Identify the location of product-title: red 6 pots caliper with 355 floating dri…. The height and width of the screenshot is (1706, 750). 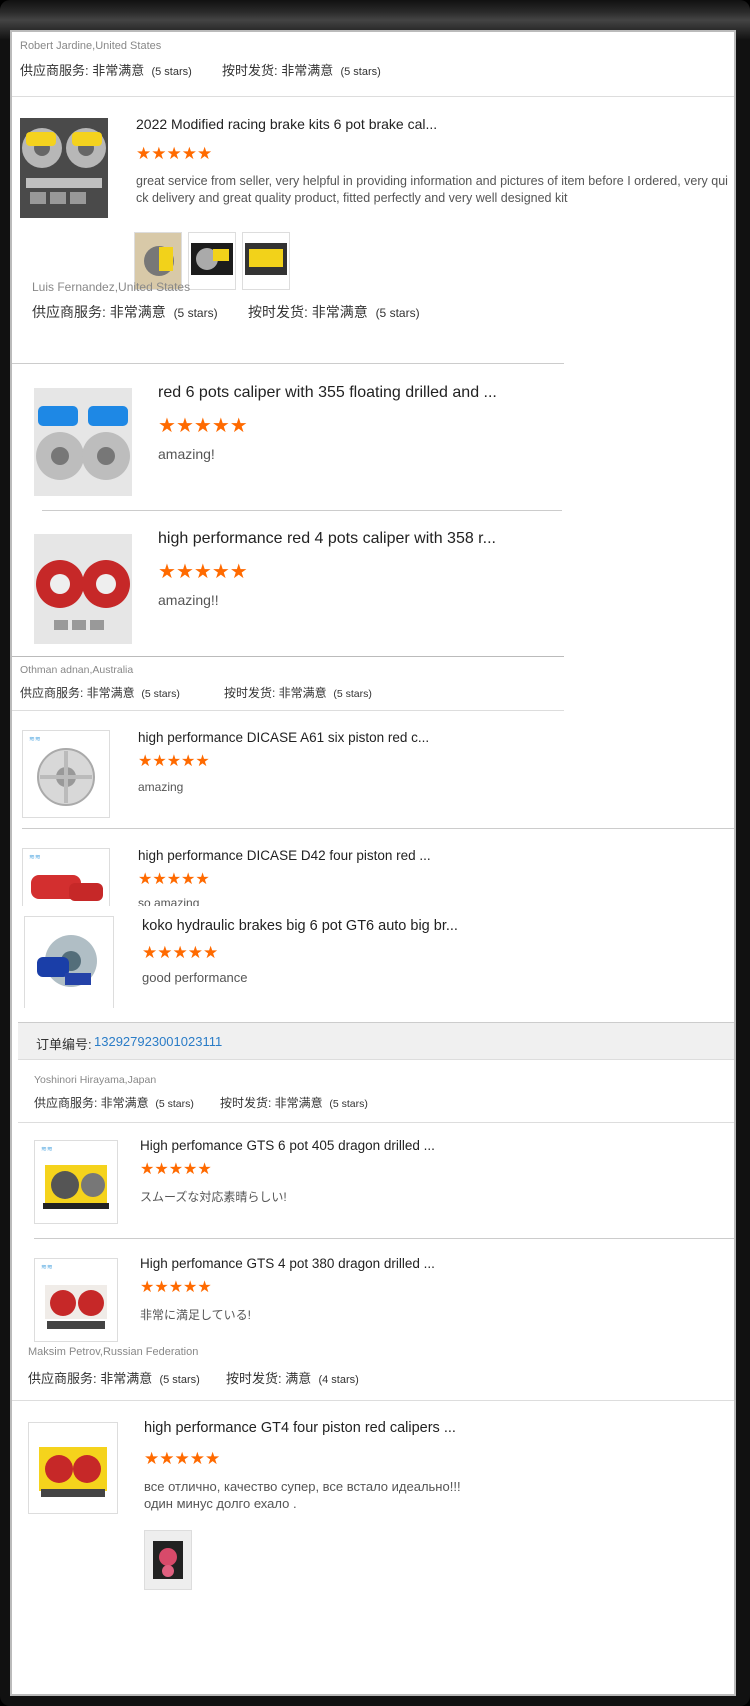
(358, 393).